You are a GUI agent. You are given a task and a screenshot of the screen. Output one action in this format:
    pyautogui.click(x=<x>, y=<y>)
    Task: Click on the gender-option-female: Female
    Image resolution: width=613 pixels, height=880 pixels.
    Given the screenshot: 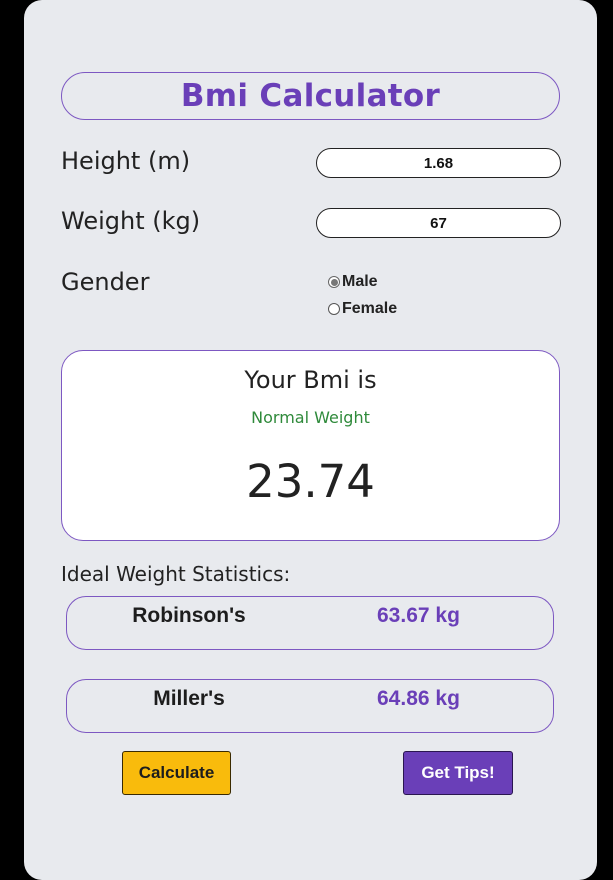 What is the action you would take?
    pyautogui.click(x=362, y=309)
    